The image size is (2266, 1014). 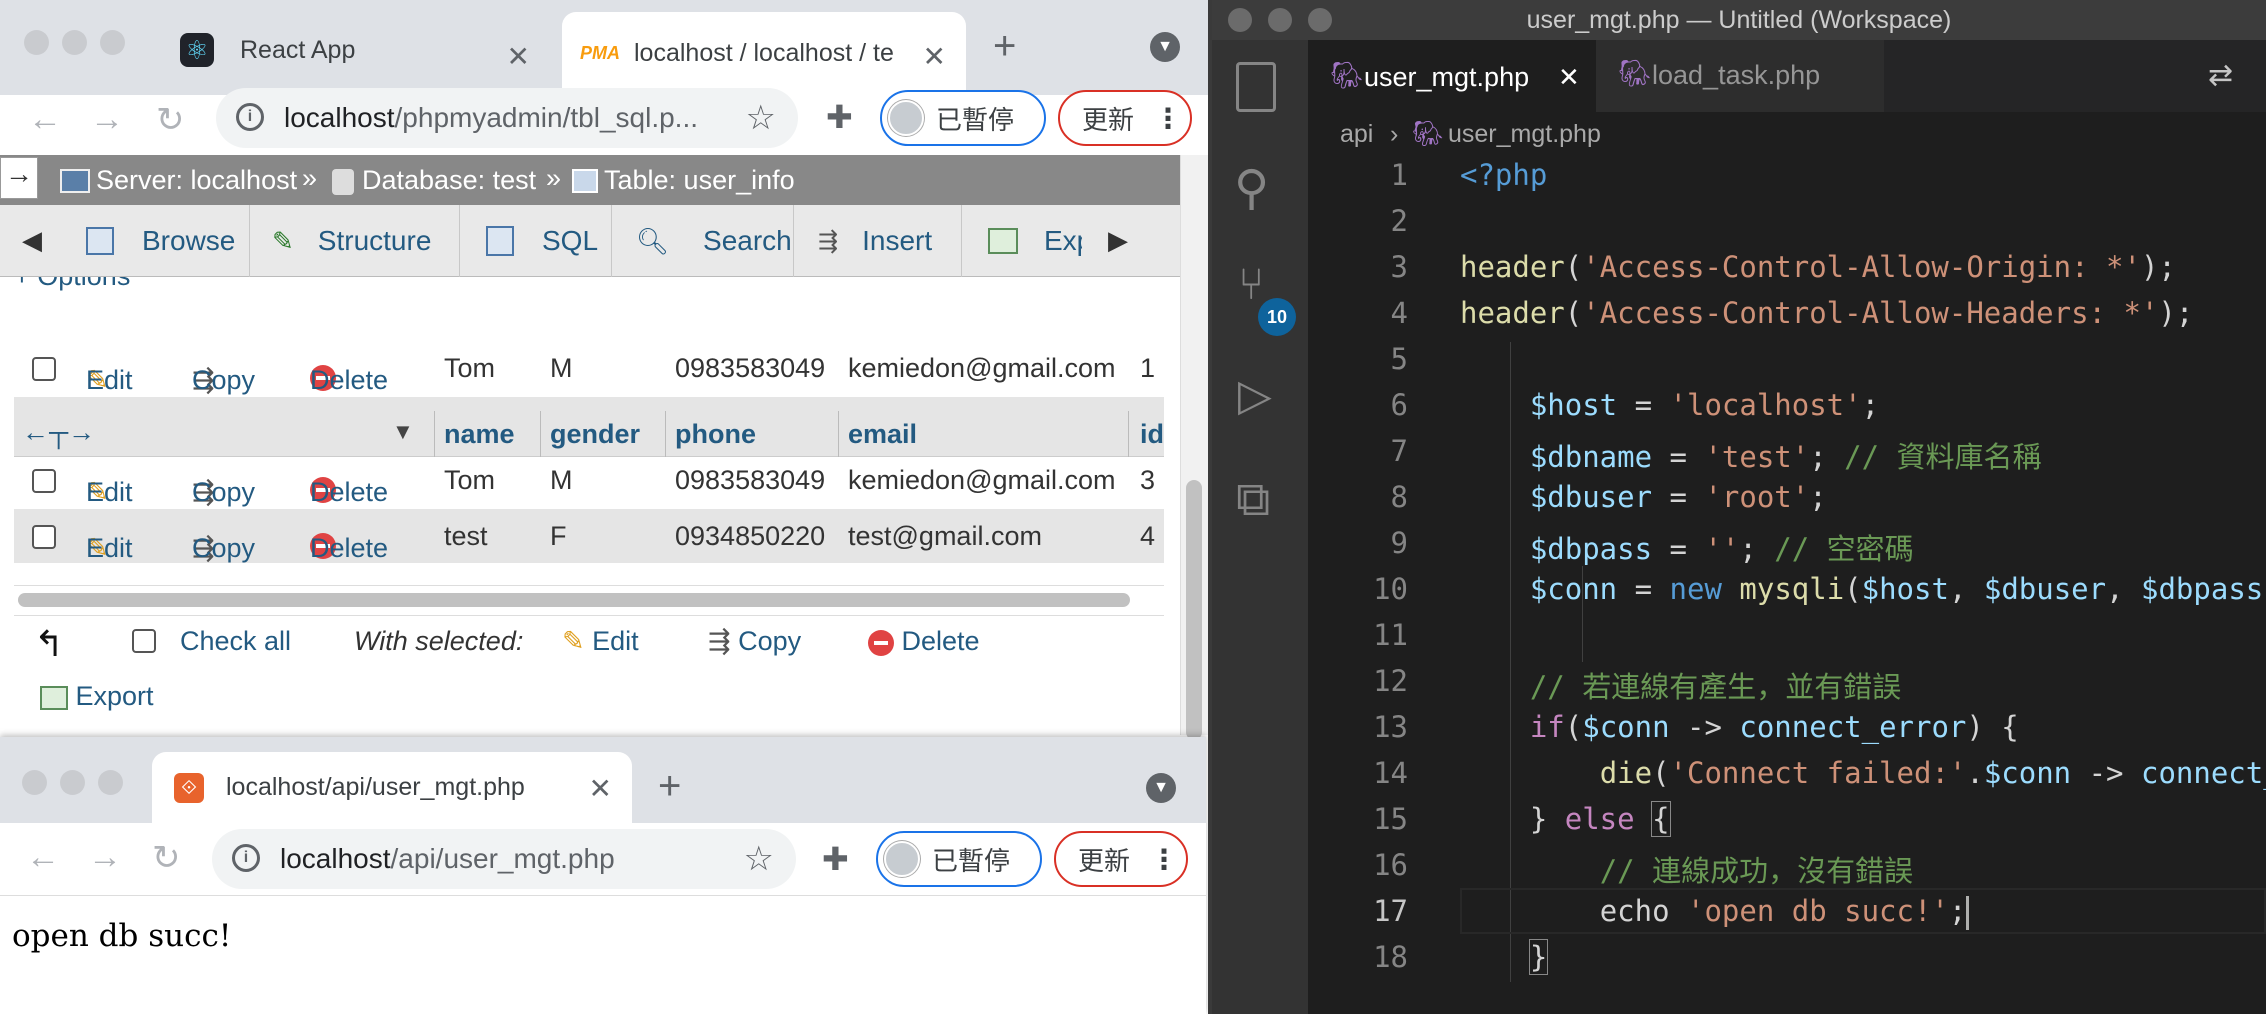 I want to click on bulk-copy-link: ⇶ Copy, so click(x=754, y=641).